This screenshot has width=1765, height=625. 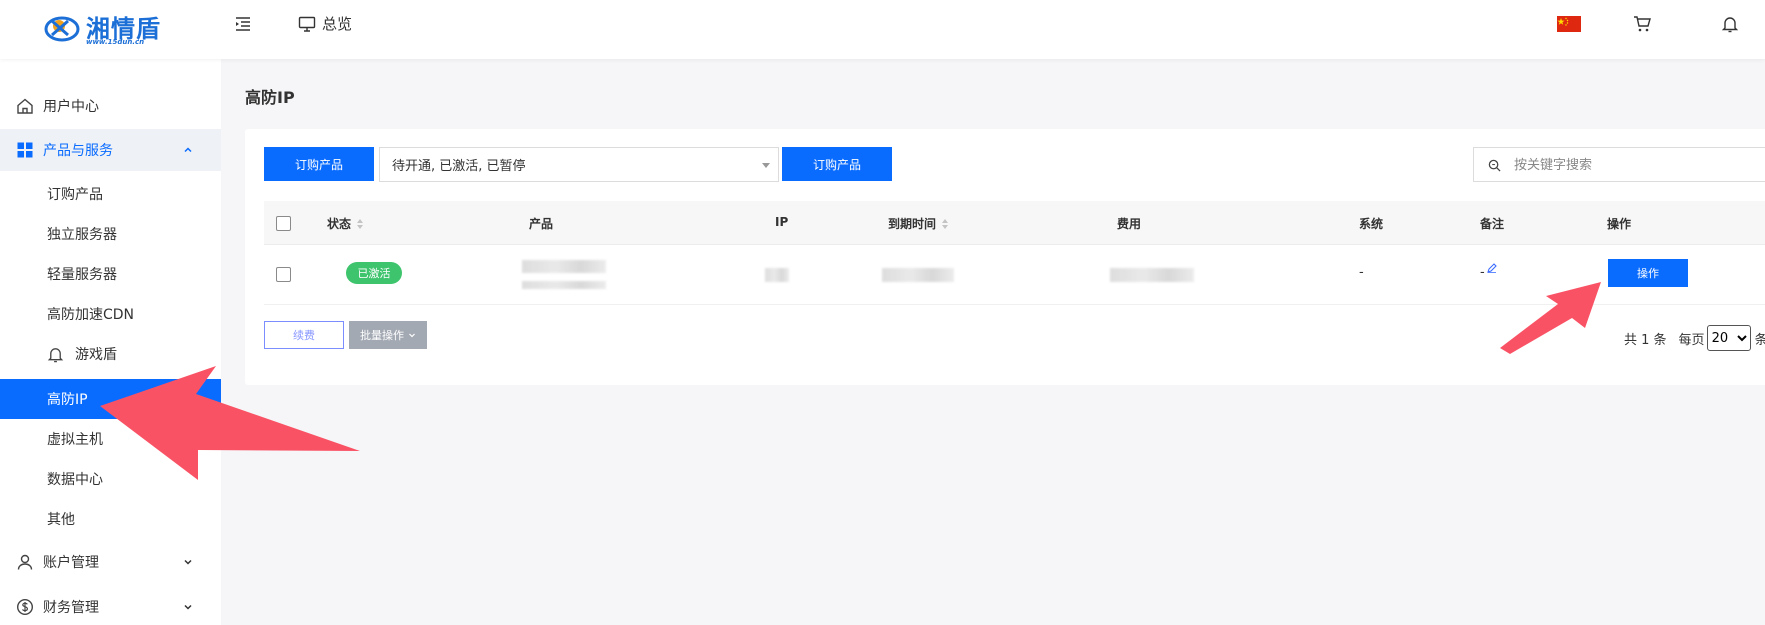 What do you see at coordinates (1129, 224) in the screenshot?
I see `column-fee: 费用` at bounding box center [1129, 224].